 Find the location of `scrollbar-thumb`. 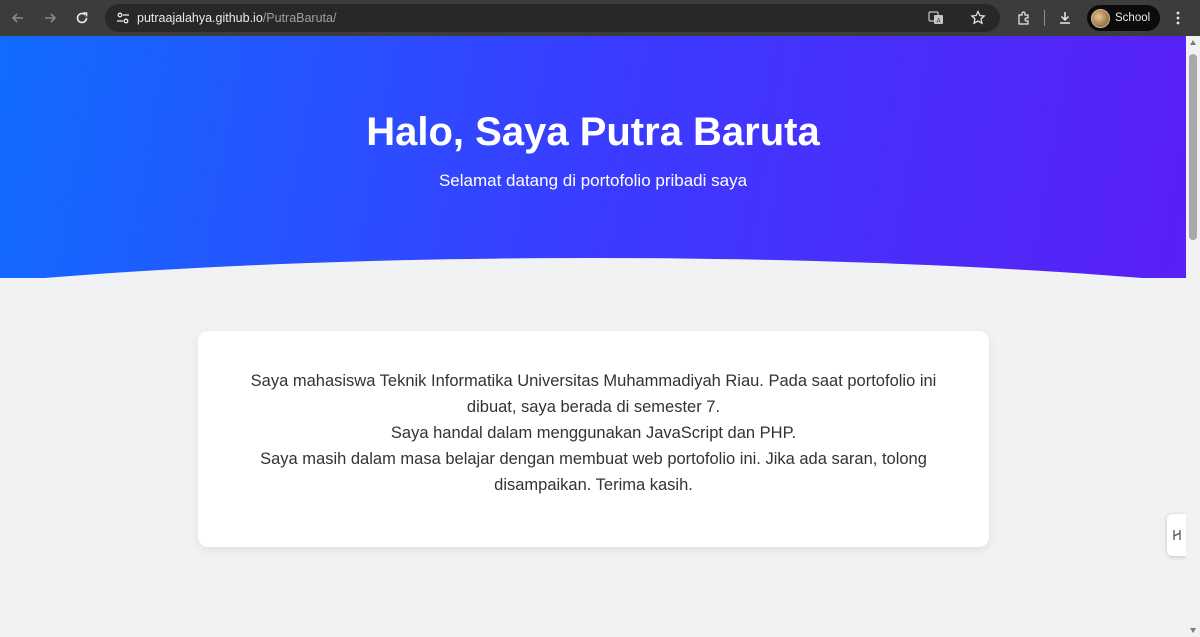

scrollbar-thumb is located at coordinates (1193, 147).